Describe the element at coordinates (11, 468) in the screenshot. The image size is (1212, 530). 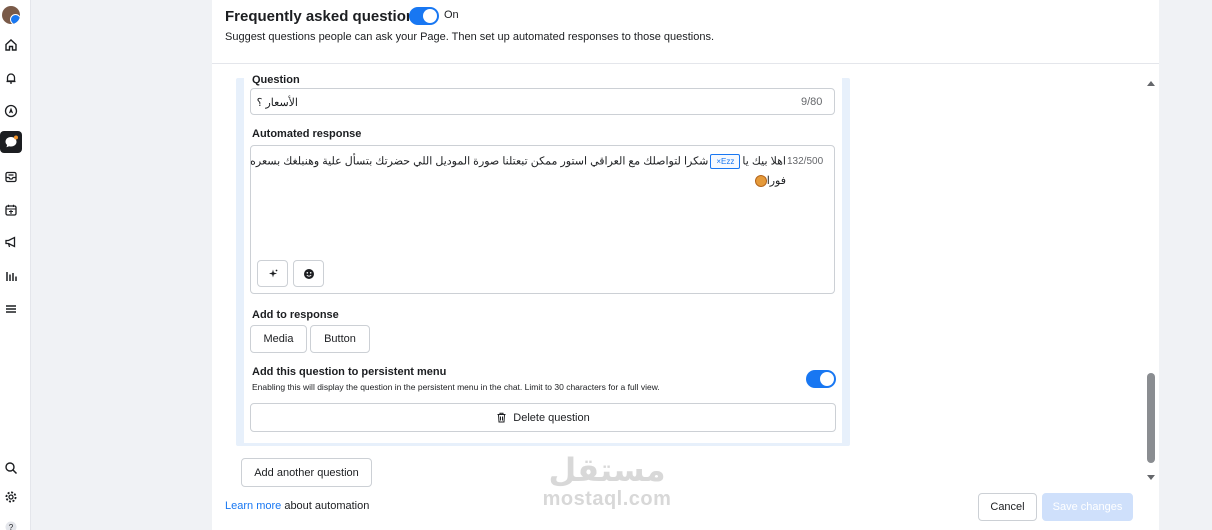
I see `search-icon` at that location.